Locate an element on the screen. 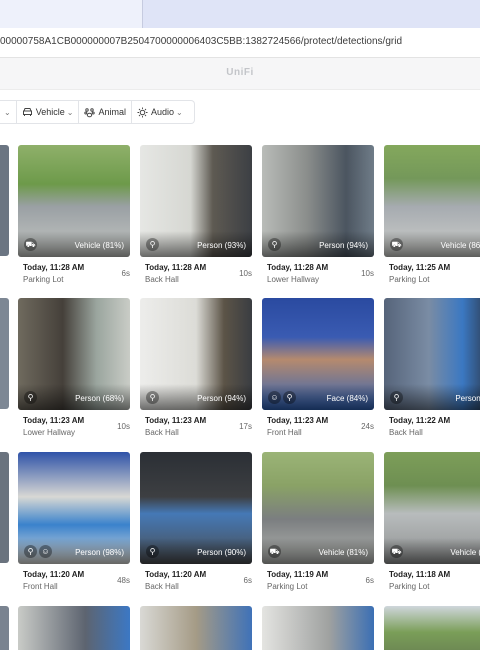 This screenshot has height=650, width=480. filter-vehicle-label: Vehicle is located at coordinates (50, 112).